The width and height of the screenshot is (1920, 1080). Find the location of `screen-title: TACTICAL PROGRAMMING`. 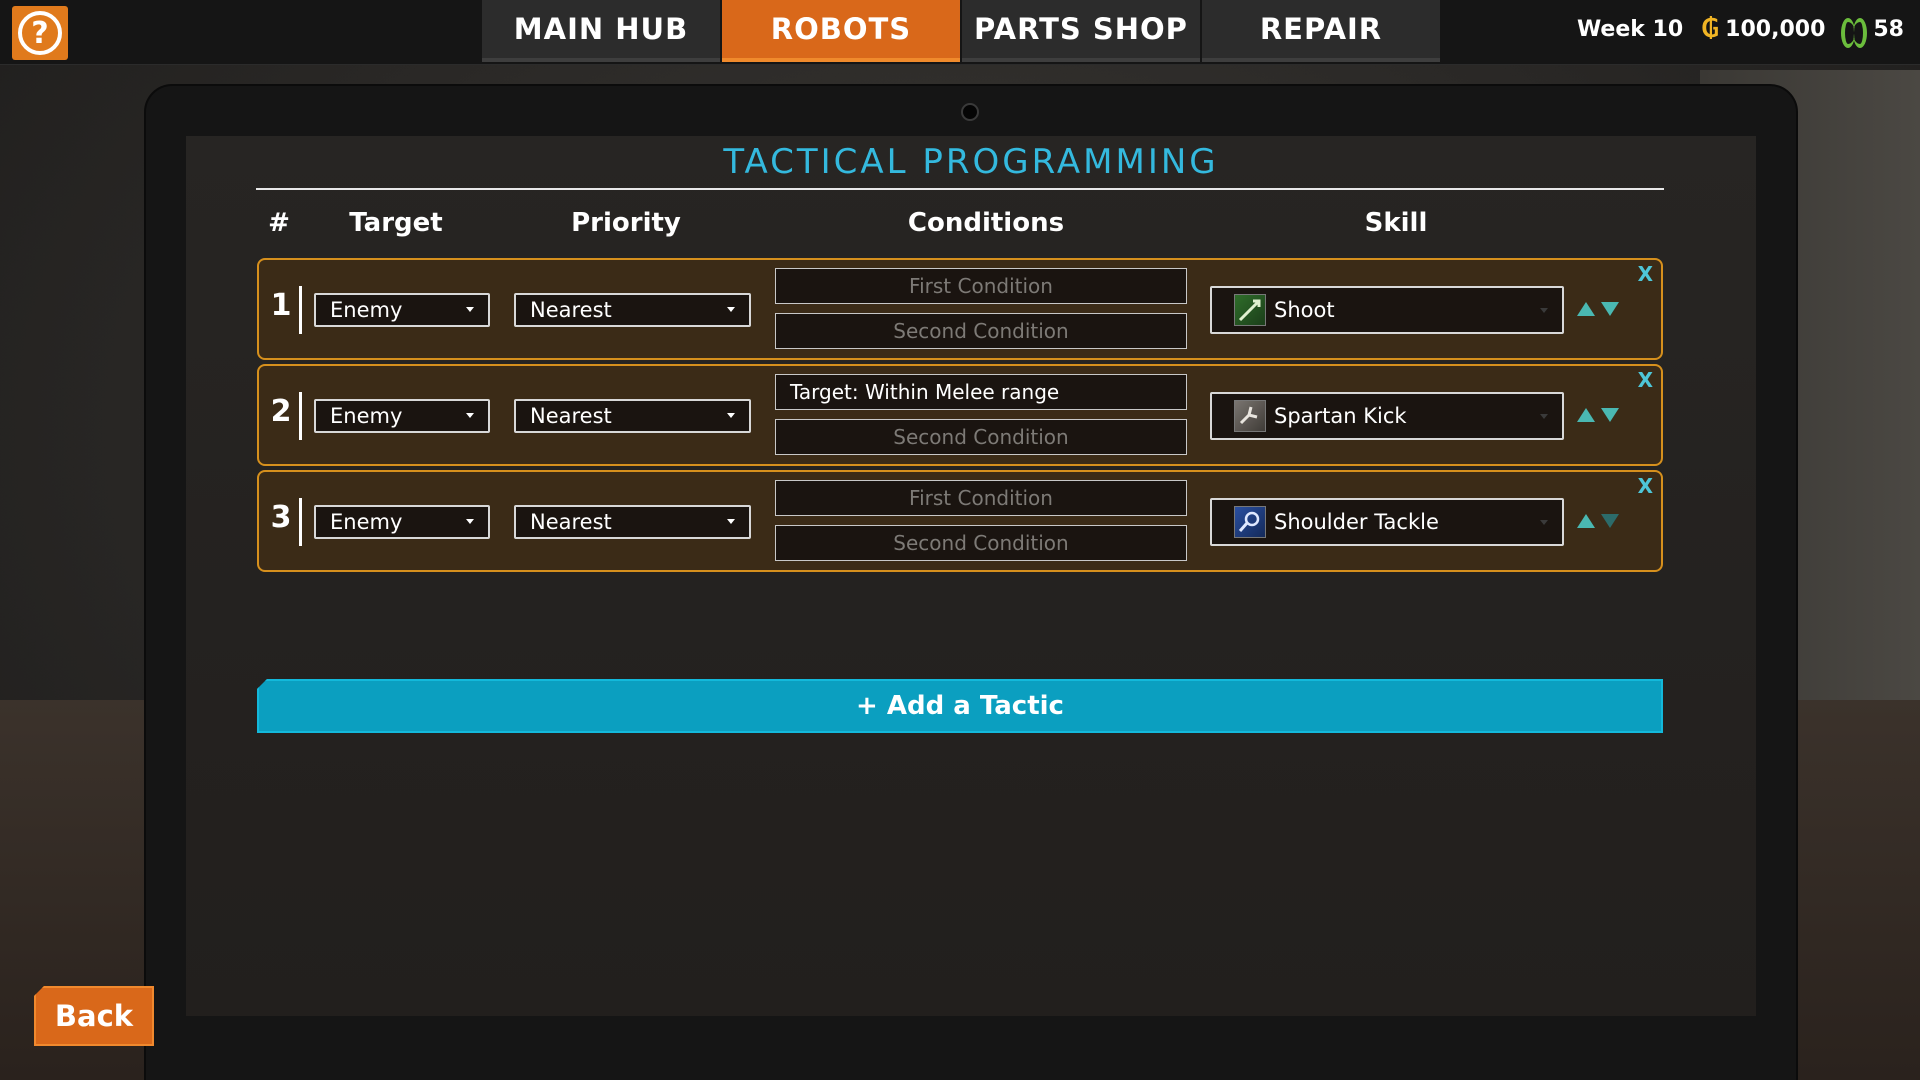

screen-title: TACTICAL PROGRAMMING is located at coordinates (971, 162).